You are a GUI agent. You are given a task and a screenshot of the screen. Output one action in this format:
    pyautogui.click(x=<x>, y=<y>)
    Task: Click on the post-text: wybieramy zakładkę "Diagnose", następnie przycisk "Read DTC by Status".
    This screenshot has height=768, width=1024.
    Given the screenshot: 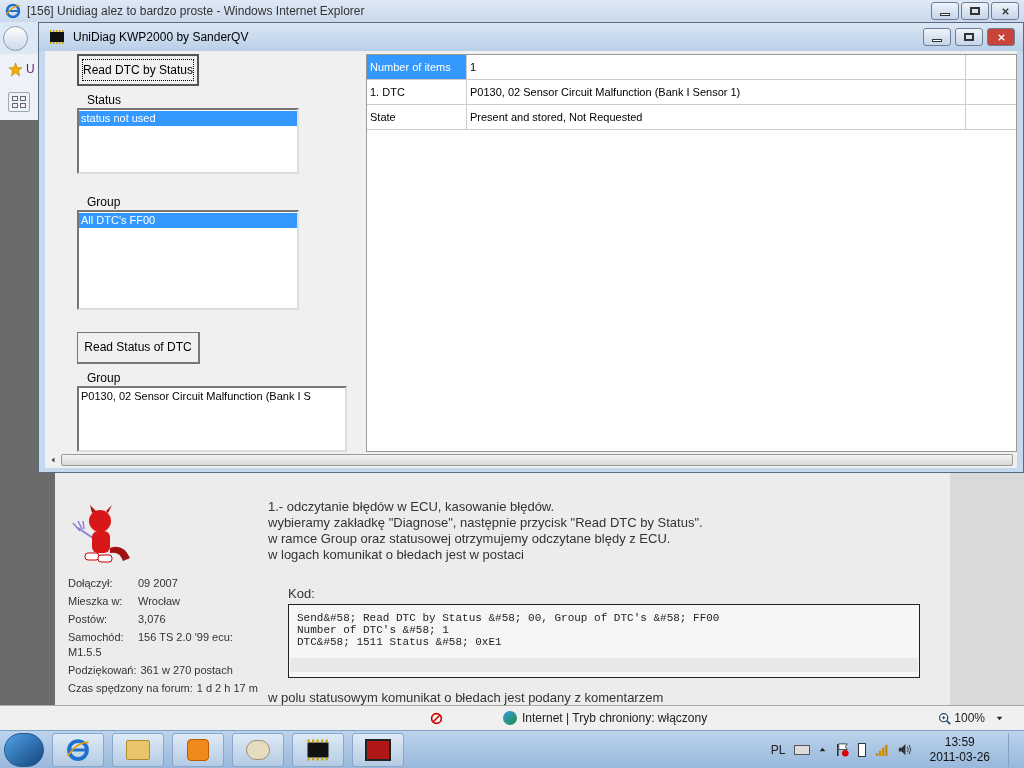 What is the action you would take?
    pyautogui.click(x=486, y=523)
    